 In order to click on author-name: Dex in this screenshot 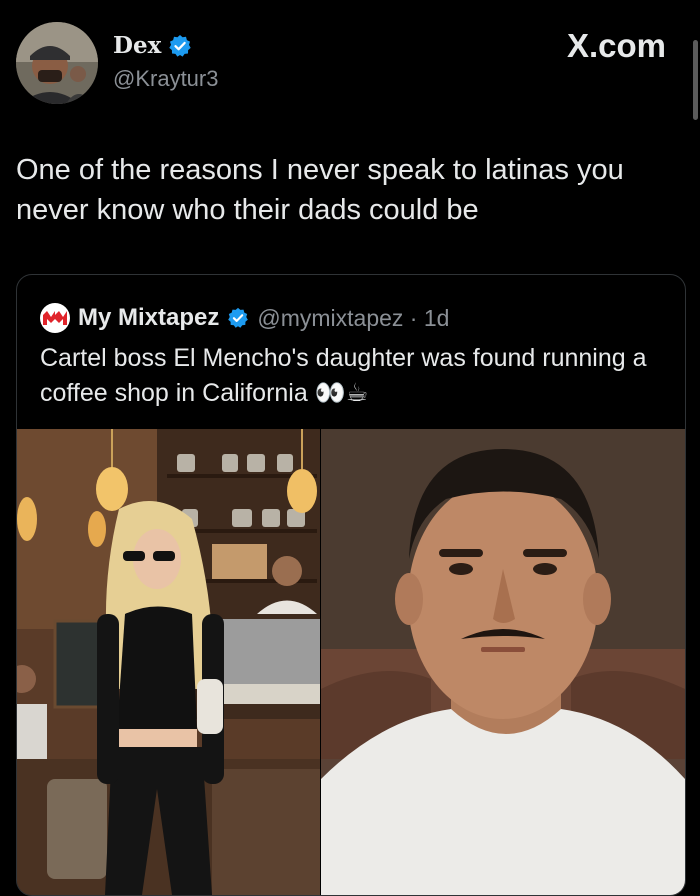, I will do `click(137, 45)`.